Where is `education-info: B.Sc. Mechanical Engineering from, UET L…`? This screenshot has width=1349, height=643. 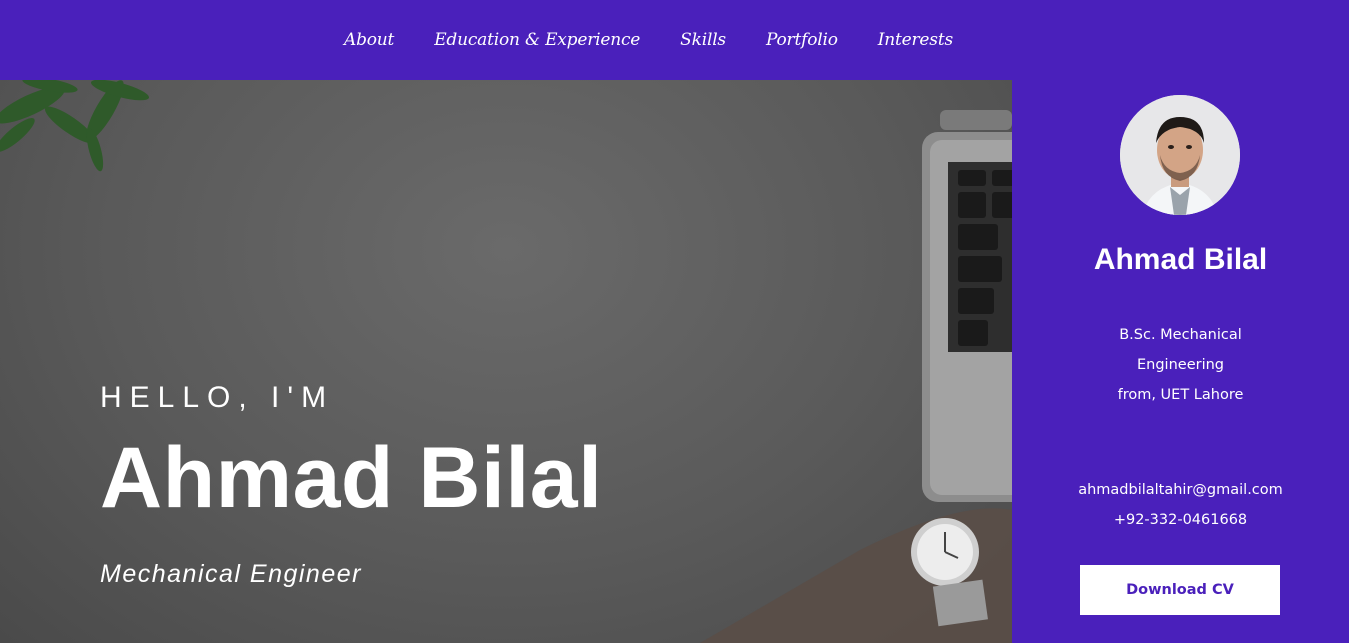
education-info: B.Sc. Mechanical Engineering from, UET L… is located at coordinates (1180, 365).